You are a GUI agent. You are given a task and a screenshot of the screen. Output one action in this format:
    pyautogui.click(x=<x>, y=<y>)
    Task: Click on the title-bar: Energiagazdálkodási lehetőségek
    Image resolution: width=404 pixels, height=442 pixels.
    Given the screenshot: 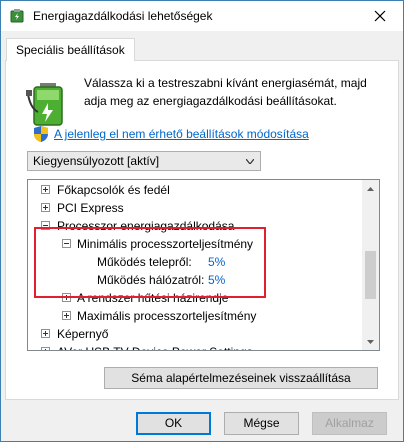 What is the action you would take?
    pyautogui.click(x=202, y=16)
    